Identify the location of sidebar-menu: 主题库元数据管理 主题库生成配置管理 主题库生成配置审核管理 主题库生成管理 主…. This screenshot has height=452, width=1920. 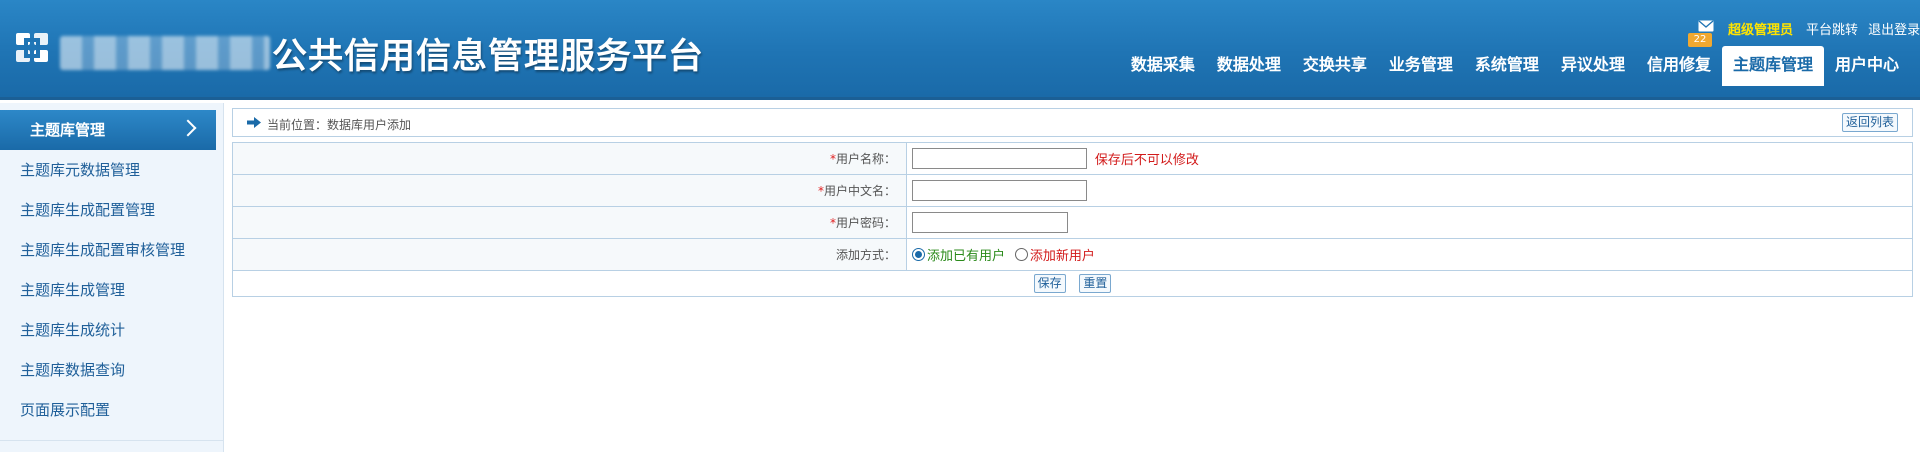
(112, 290).